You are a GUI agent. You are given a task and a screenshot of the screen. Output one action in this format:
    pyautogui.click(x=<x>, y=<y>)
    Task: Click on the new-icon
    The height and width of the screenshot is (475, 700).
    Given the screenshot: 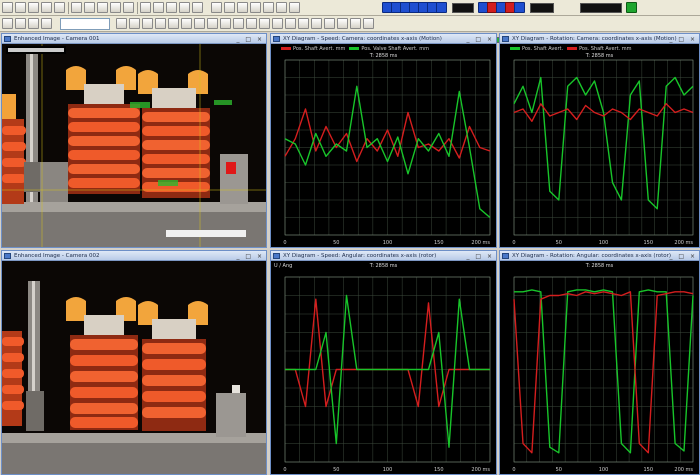 What is the action you would take?
    pyautogui.click(x=7, y=7)
    